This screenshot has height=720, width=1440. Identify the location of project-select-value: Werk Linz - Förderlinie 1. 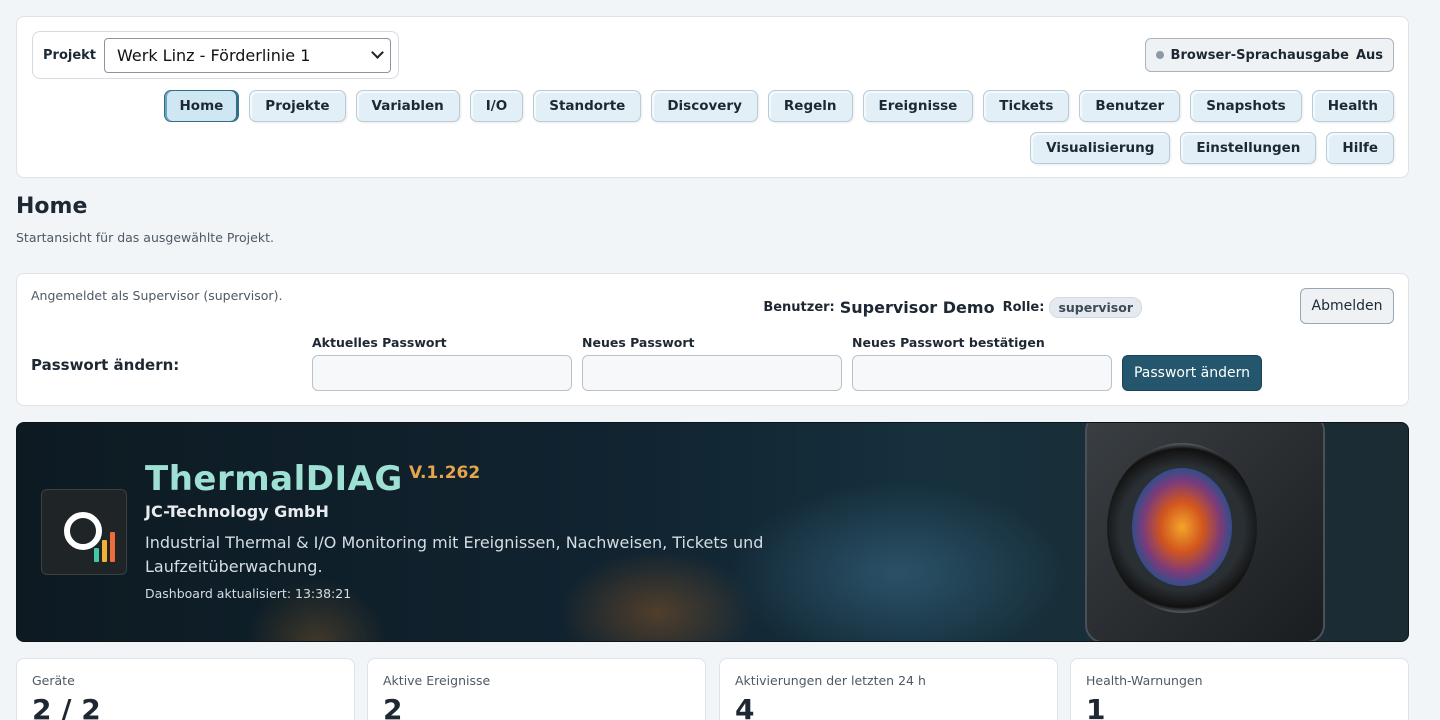
(214, 55).